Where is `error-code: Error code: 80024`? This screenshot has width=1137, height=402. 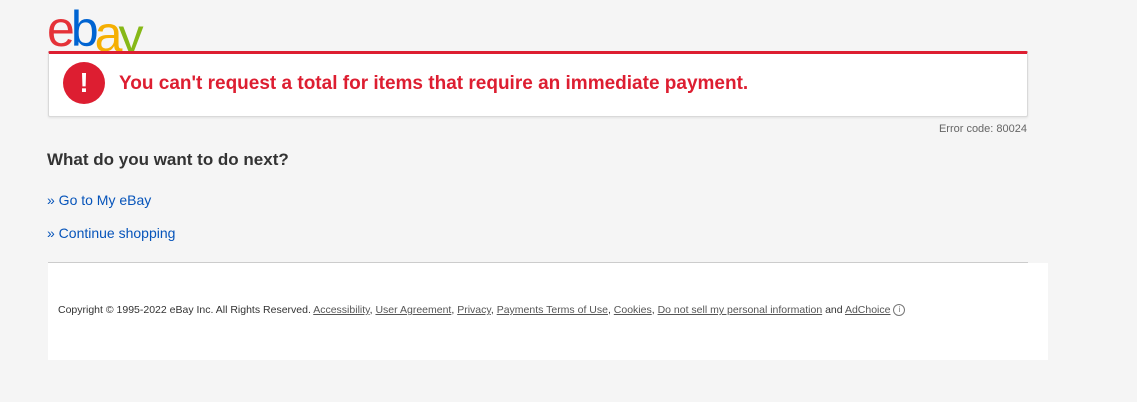
error-code: Error code: 80024 is located at coordinates (982, 129).